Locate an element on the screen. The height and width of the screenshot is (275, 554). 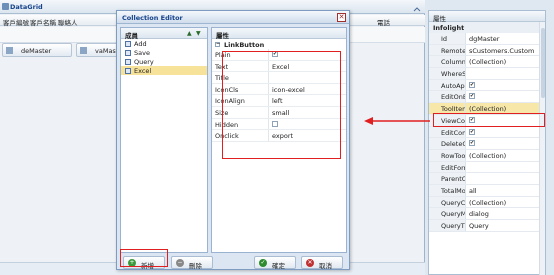
property-row: QueryMode dialog is located at coordinates (487, 214).